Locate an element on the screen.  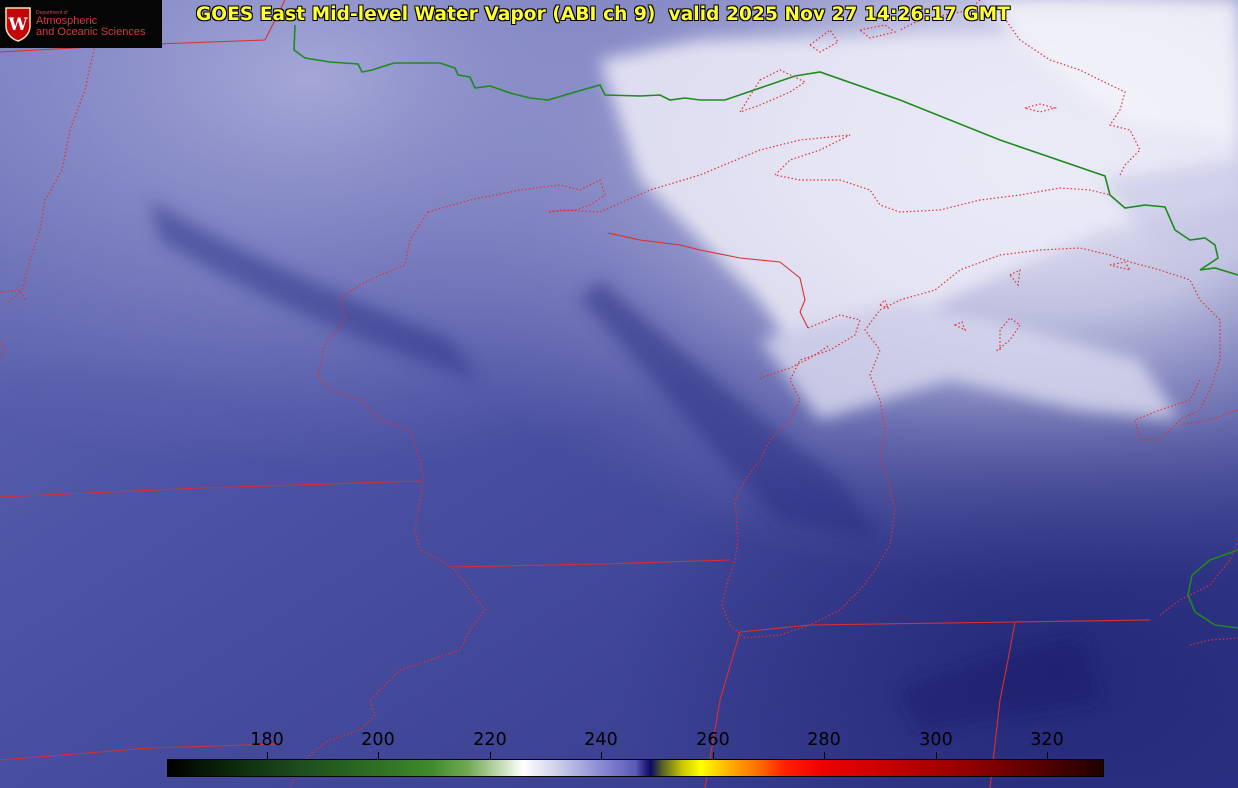
uw-crest-icon: W is located at coordinates (18, 24).